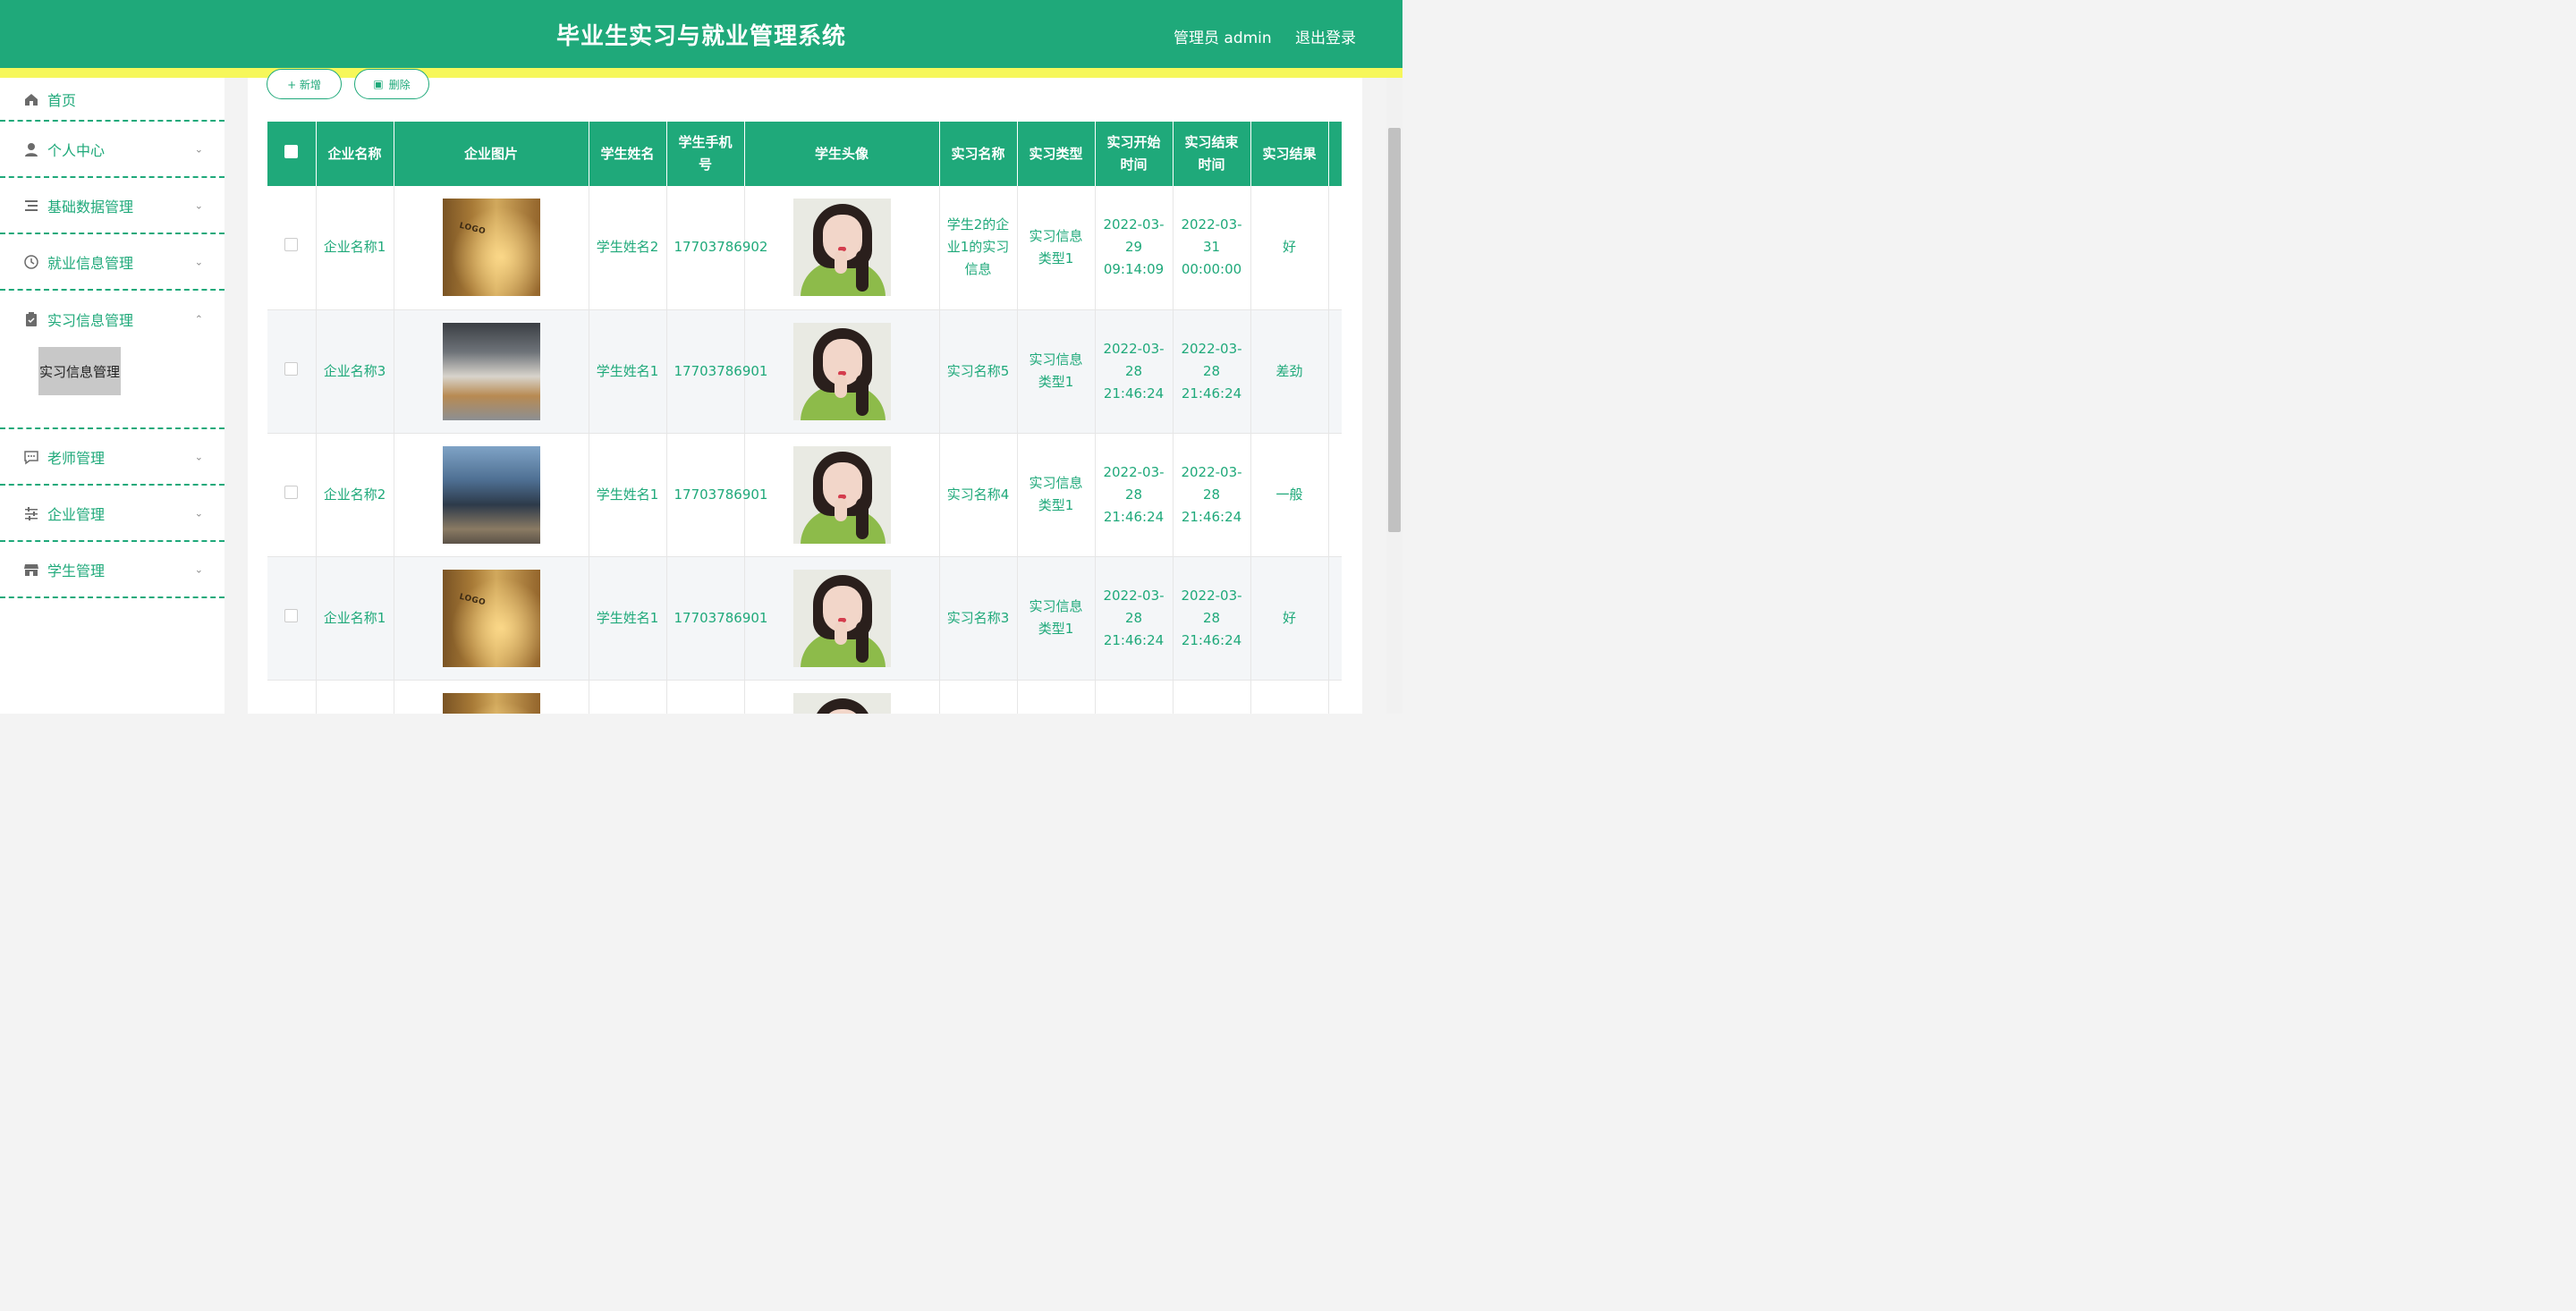  What do you see at coordinates (701, 73) in the screenshot?
I see `header-stripe` at bounding box center [701, 73].